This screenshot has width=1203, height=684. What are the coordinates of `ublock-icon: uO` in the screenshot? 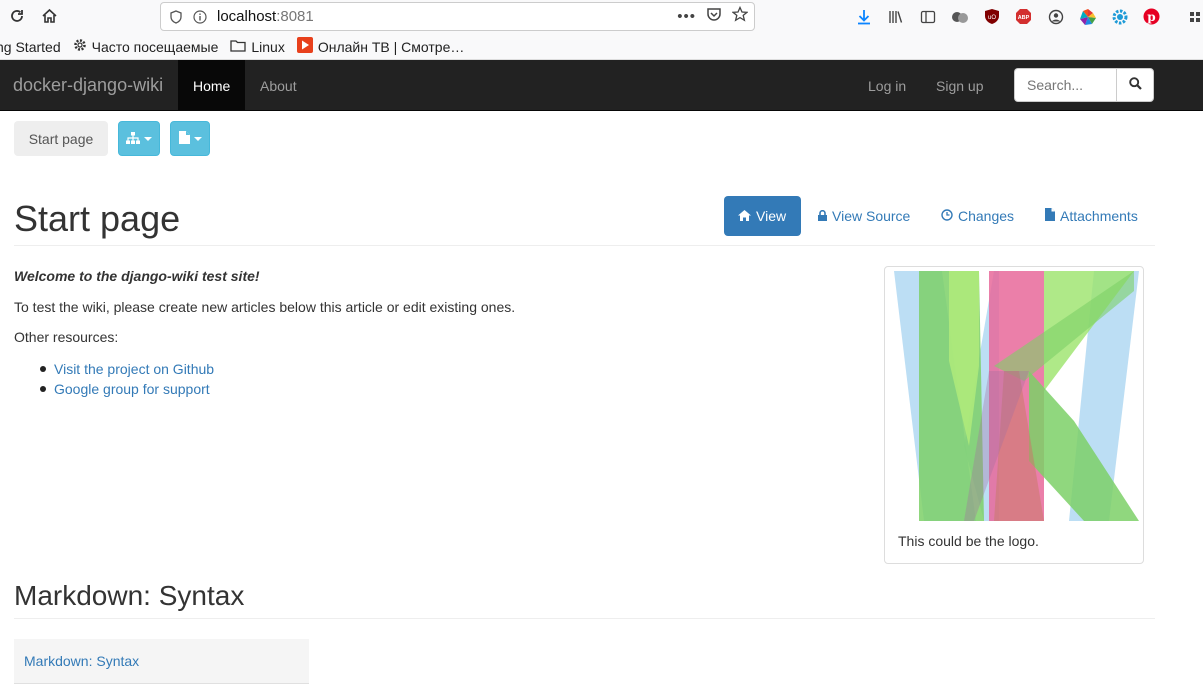 It's located at (991, 16).